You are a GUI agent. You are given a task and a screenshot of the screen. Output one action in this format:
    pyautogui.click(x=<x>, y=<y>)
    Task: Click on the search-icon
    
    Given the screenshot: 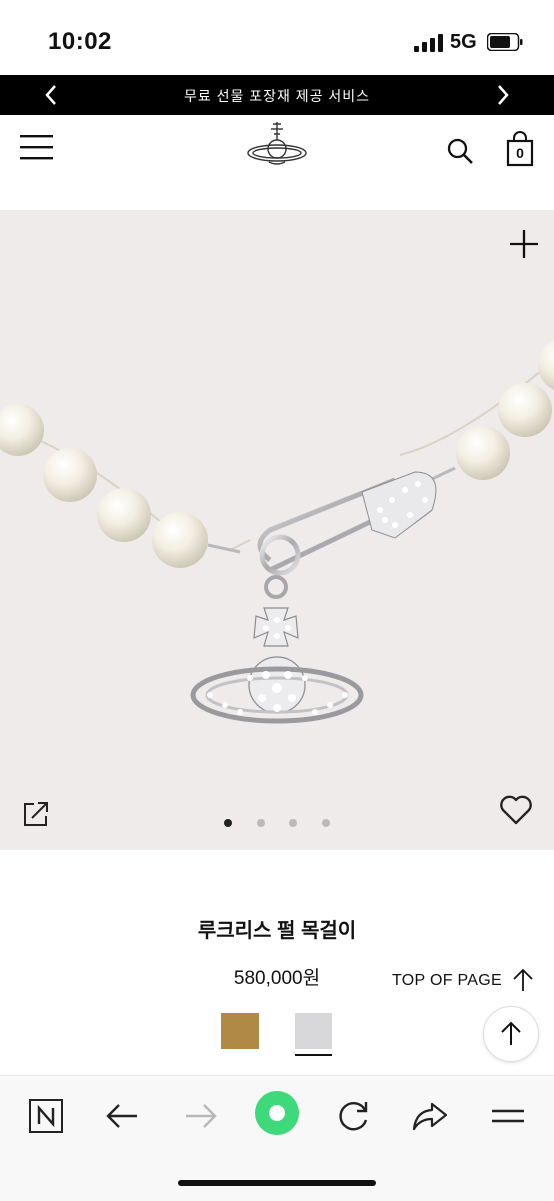 What is the action you would take?
    pyautogui.click(x=460, y=151)
    